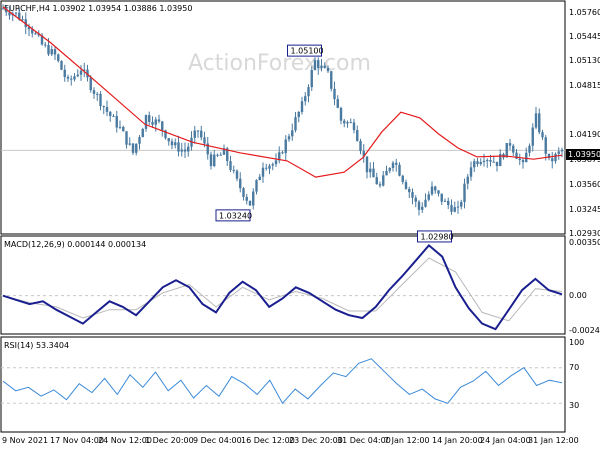 The width and height of the screenshot is (600, 454). I want to click on x-tick-label: 24 Jan 04:00, so click(505, 440).